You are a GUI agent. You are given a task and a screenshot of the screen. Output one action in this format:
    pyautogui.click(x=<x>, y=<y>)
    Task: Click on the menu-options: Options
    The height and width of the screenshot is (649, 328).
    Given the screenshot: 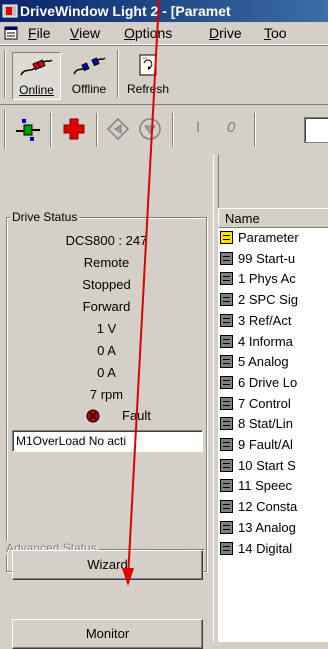 What is the action you would take?
    pyautogui.click(x=148, y=33)
    